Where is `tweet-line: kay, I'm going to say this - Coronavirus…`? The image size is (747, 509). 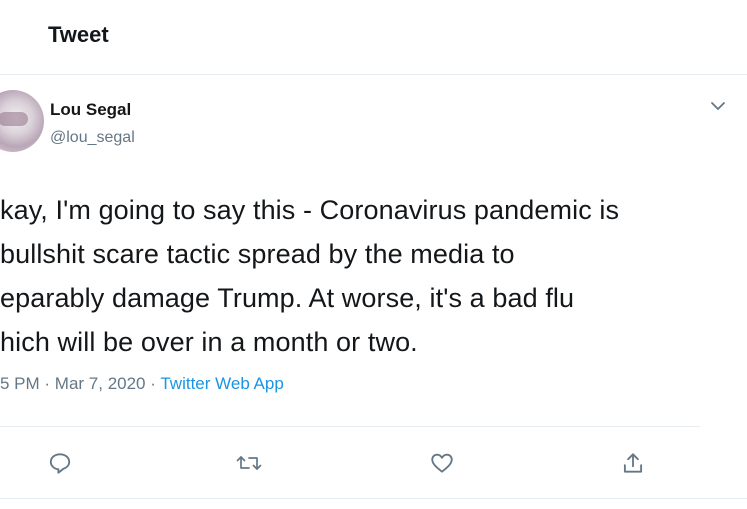 tweet-line: kay, I'm going to say this - Coronavirus… is located at coordinates (310, 210).